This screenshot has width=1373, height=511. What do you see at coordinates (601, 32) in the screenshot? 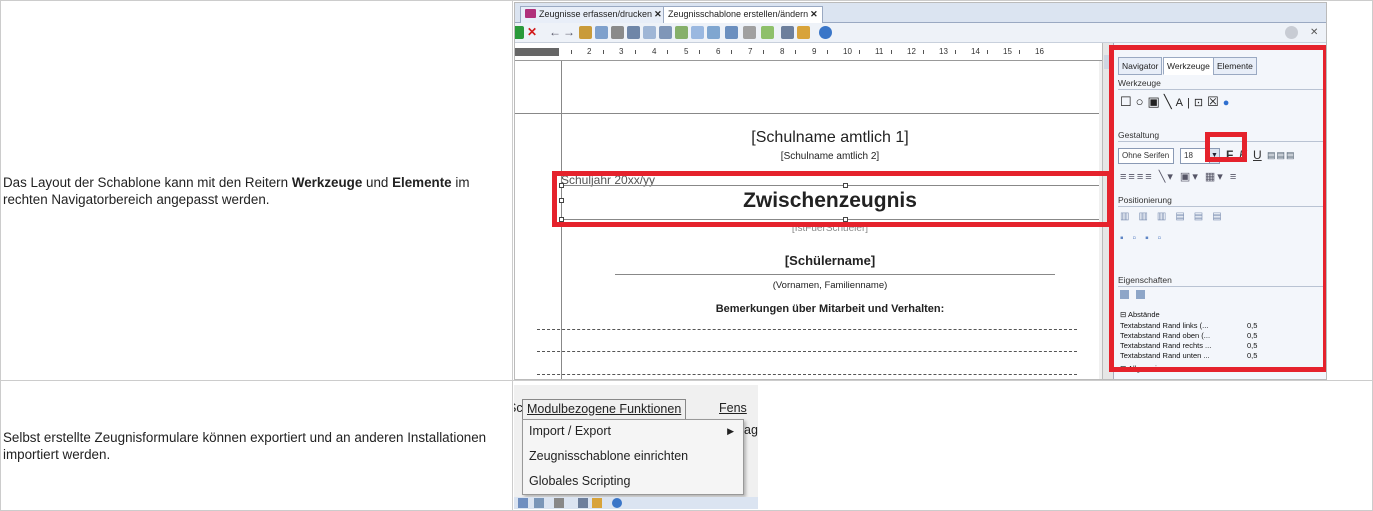
I see `copy-icon` at bounding box center [601, 32].